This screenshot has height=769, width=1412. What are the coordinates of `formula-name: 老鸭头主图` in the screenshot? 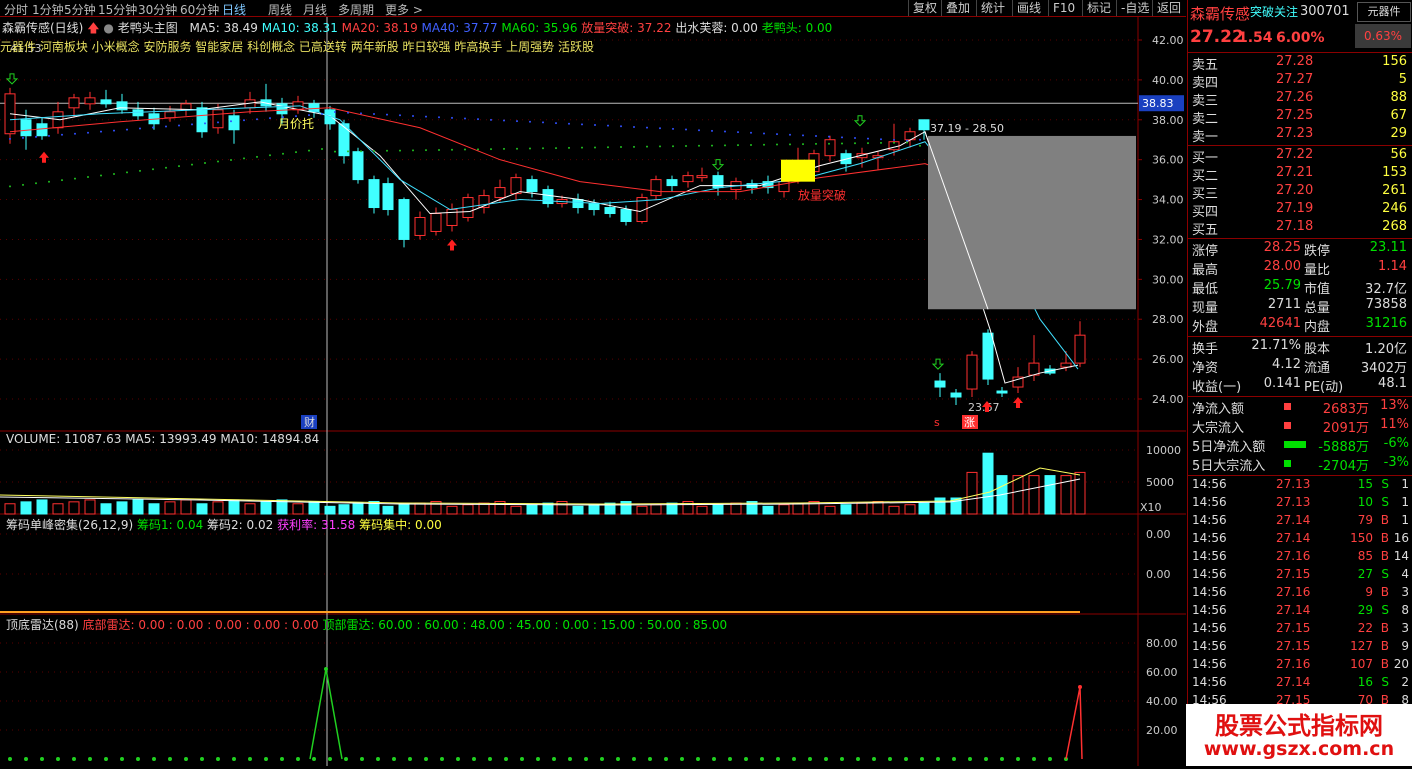 It's located at (148, 28).